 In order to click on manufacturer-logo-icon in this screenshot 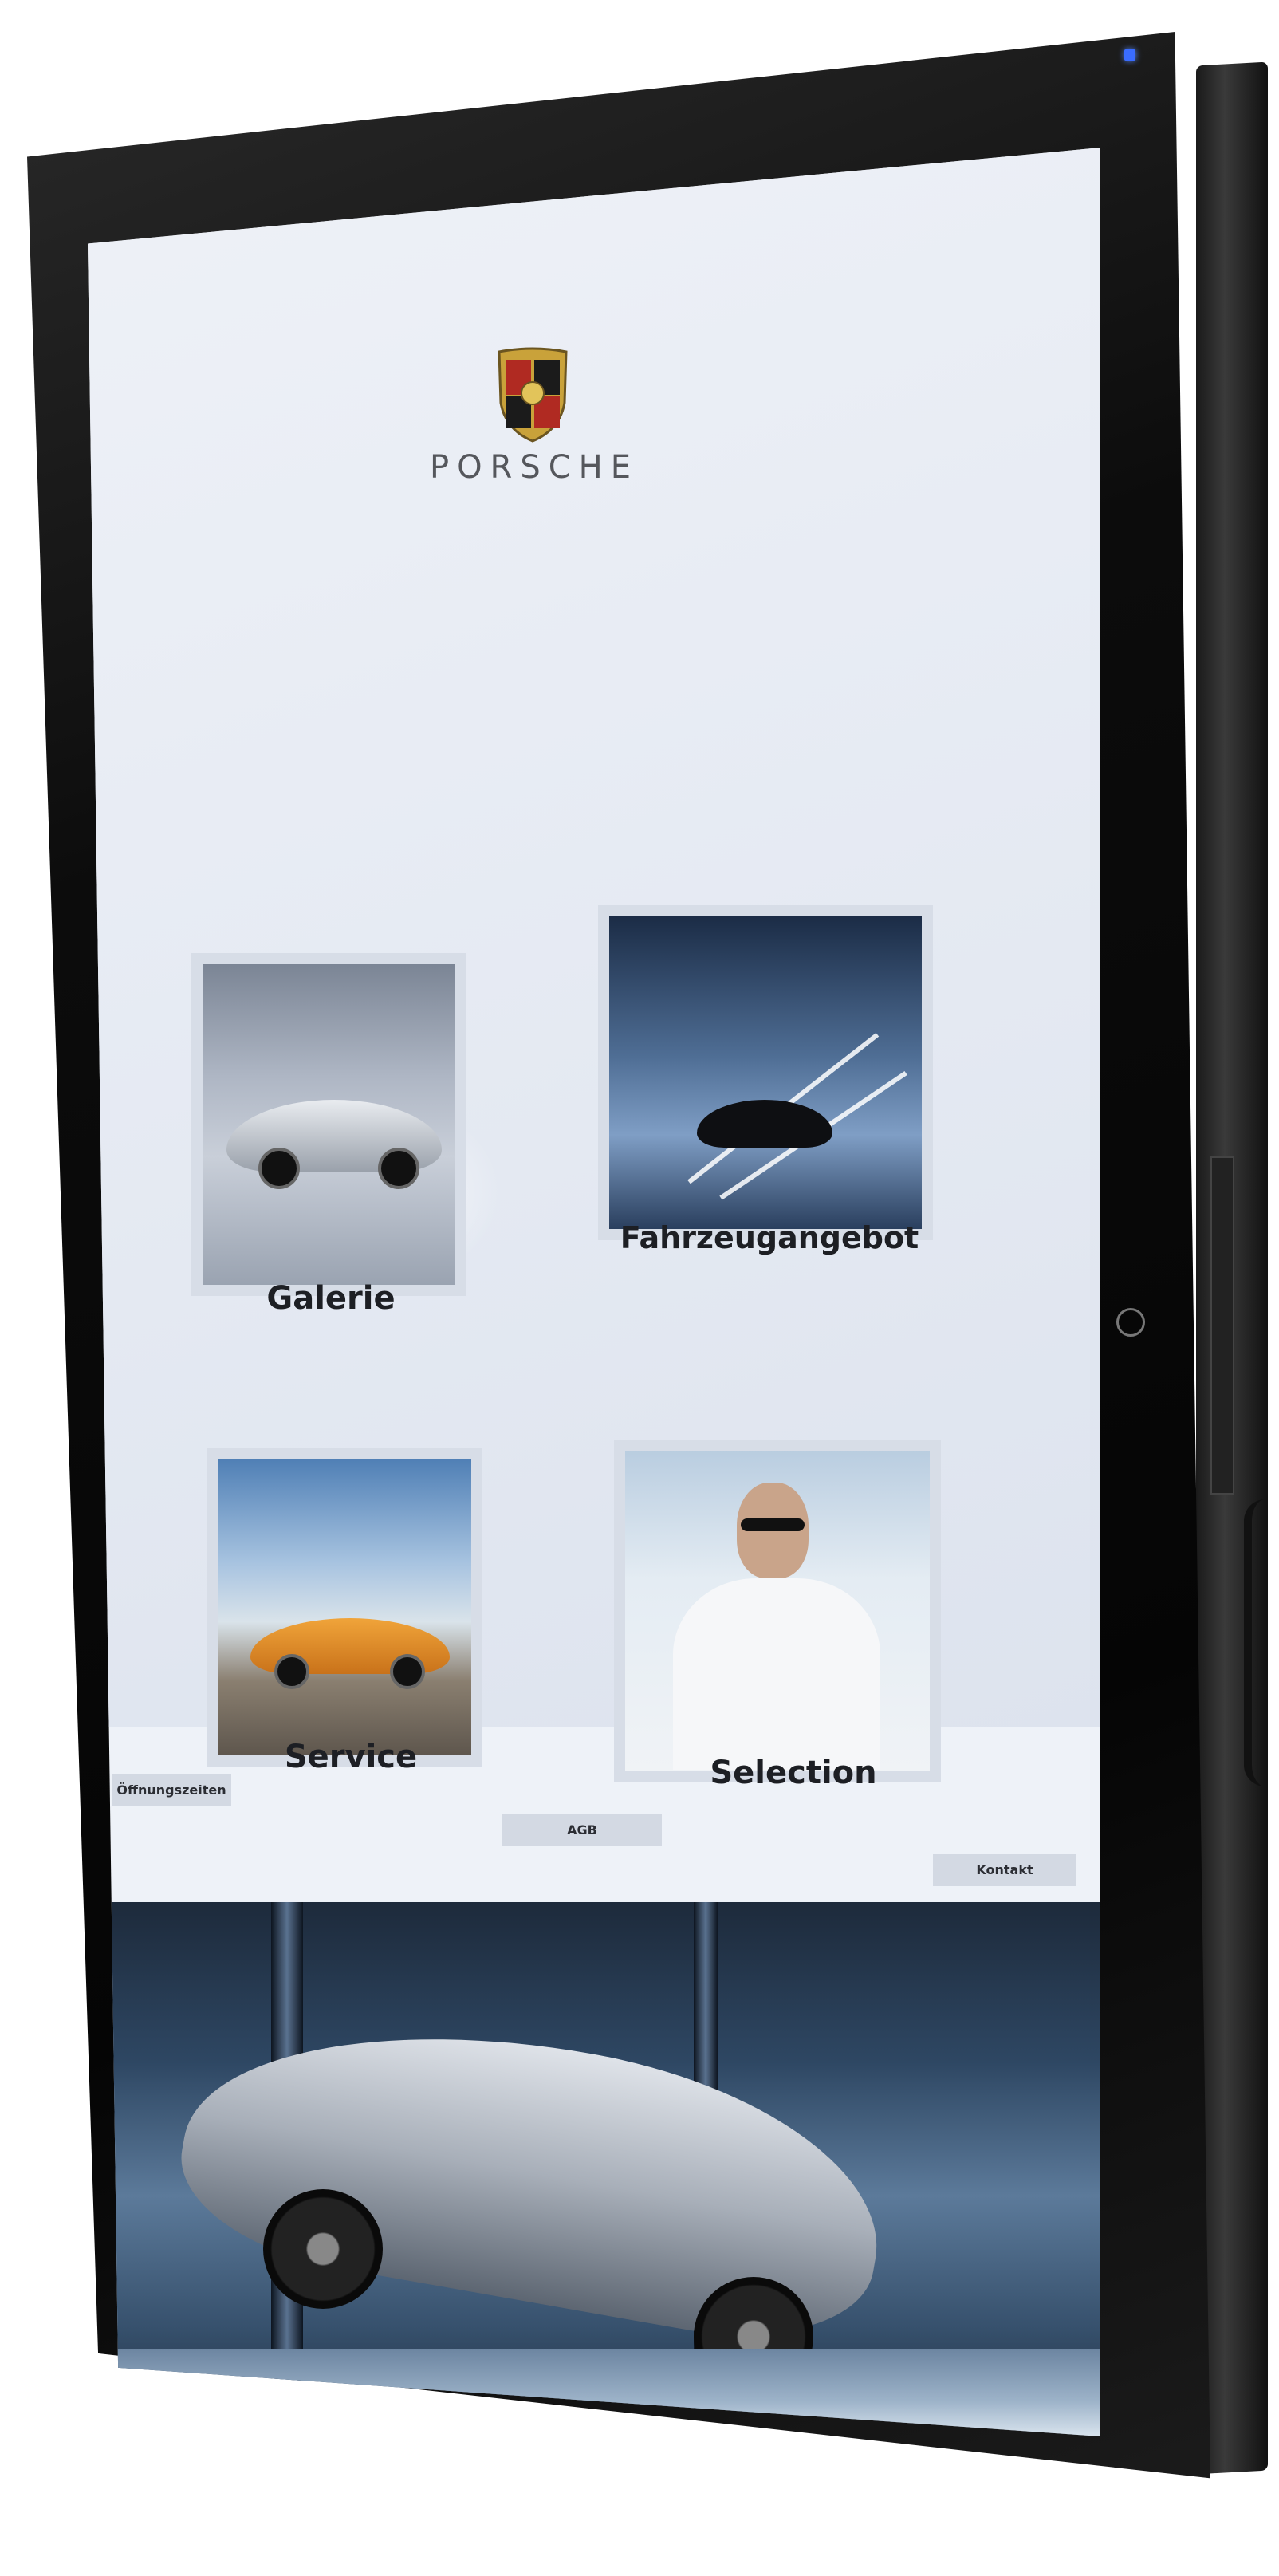, I will do `click(1130, 1322)`.